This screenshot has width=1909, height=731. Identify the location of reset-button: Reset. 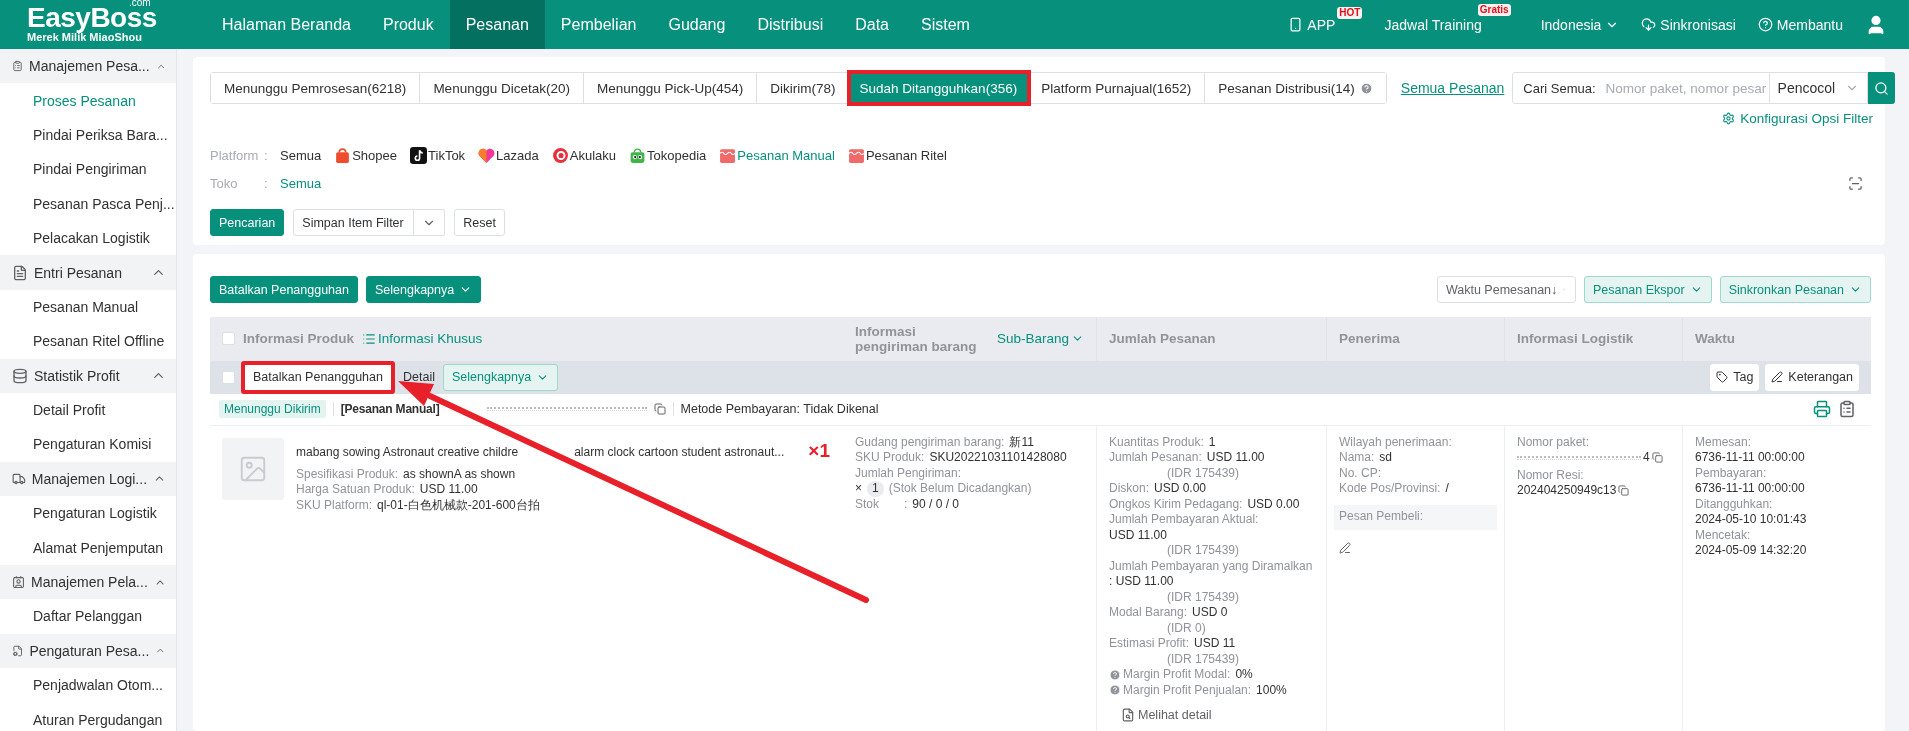
(479, 222).